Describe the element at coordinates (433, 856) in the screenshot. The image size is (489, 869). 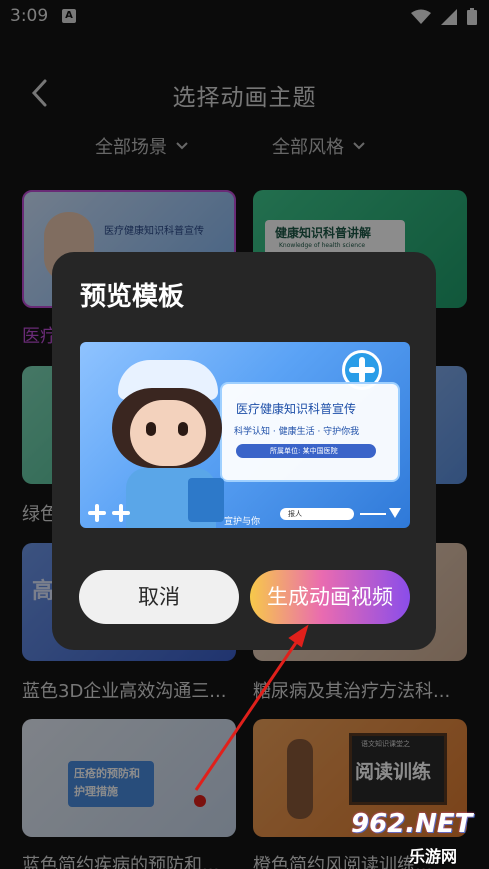
I see `watermark-subtext: 乐游网` at that location.